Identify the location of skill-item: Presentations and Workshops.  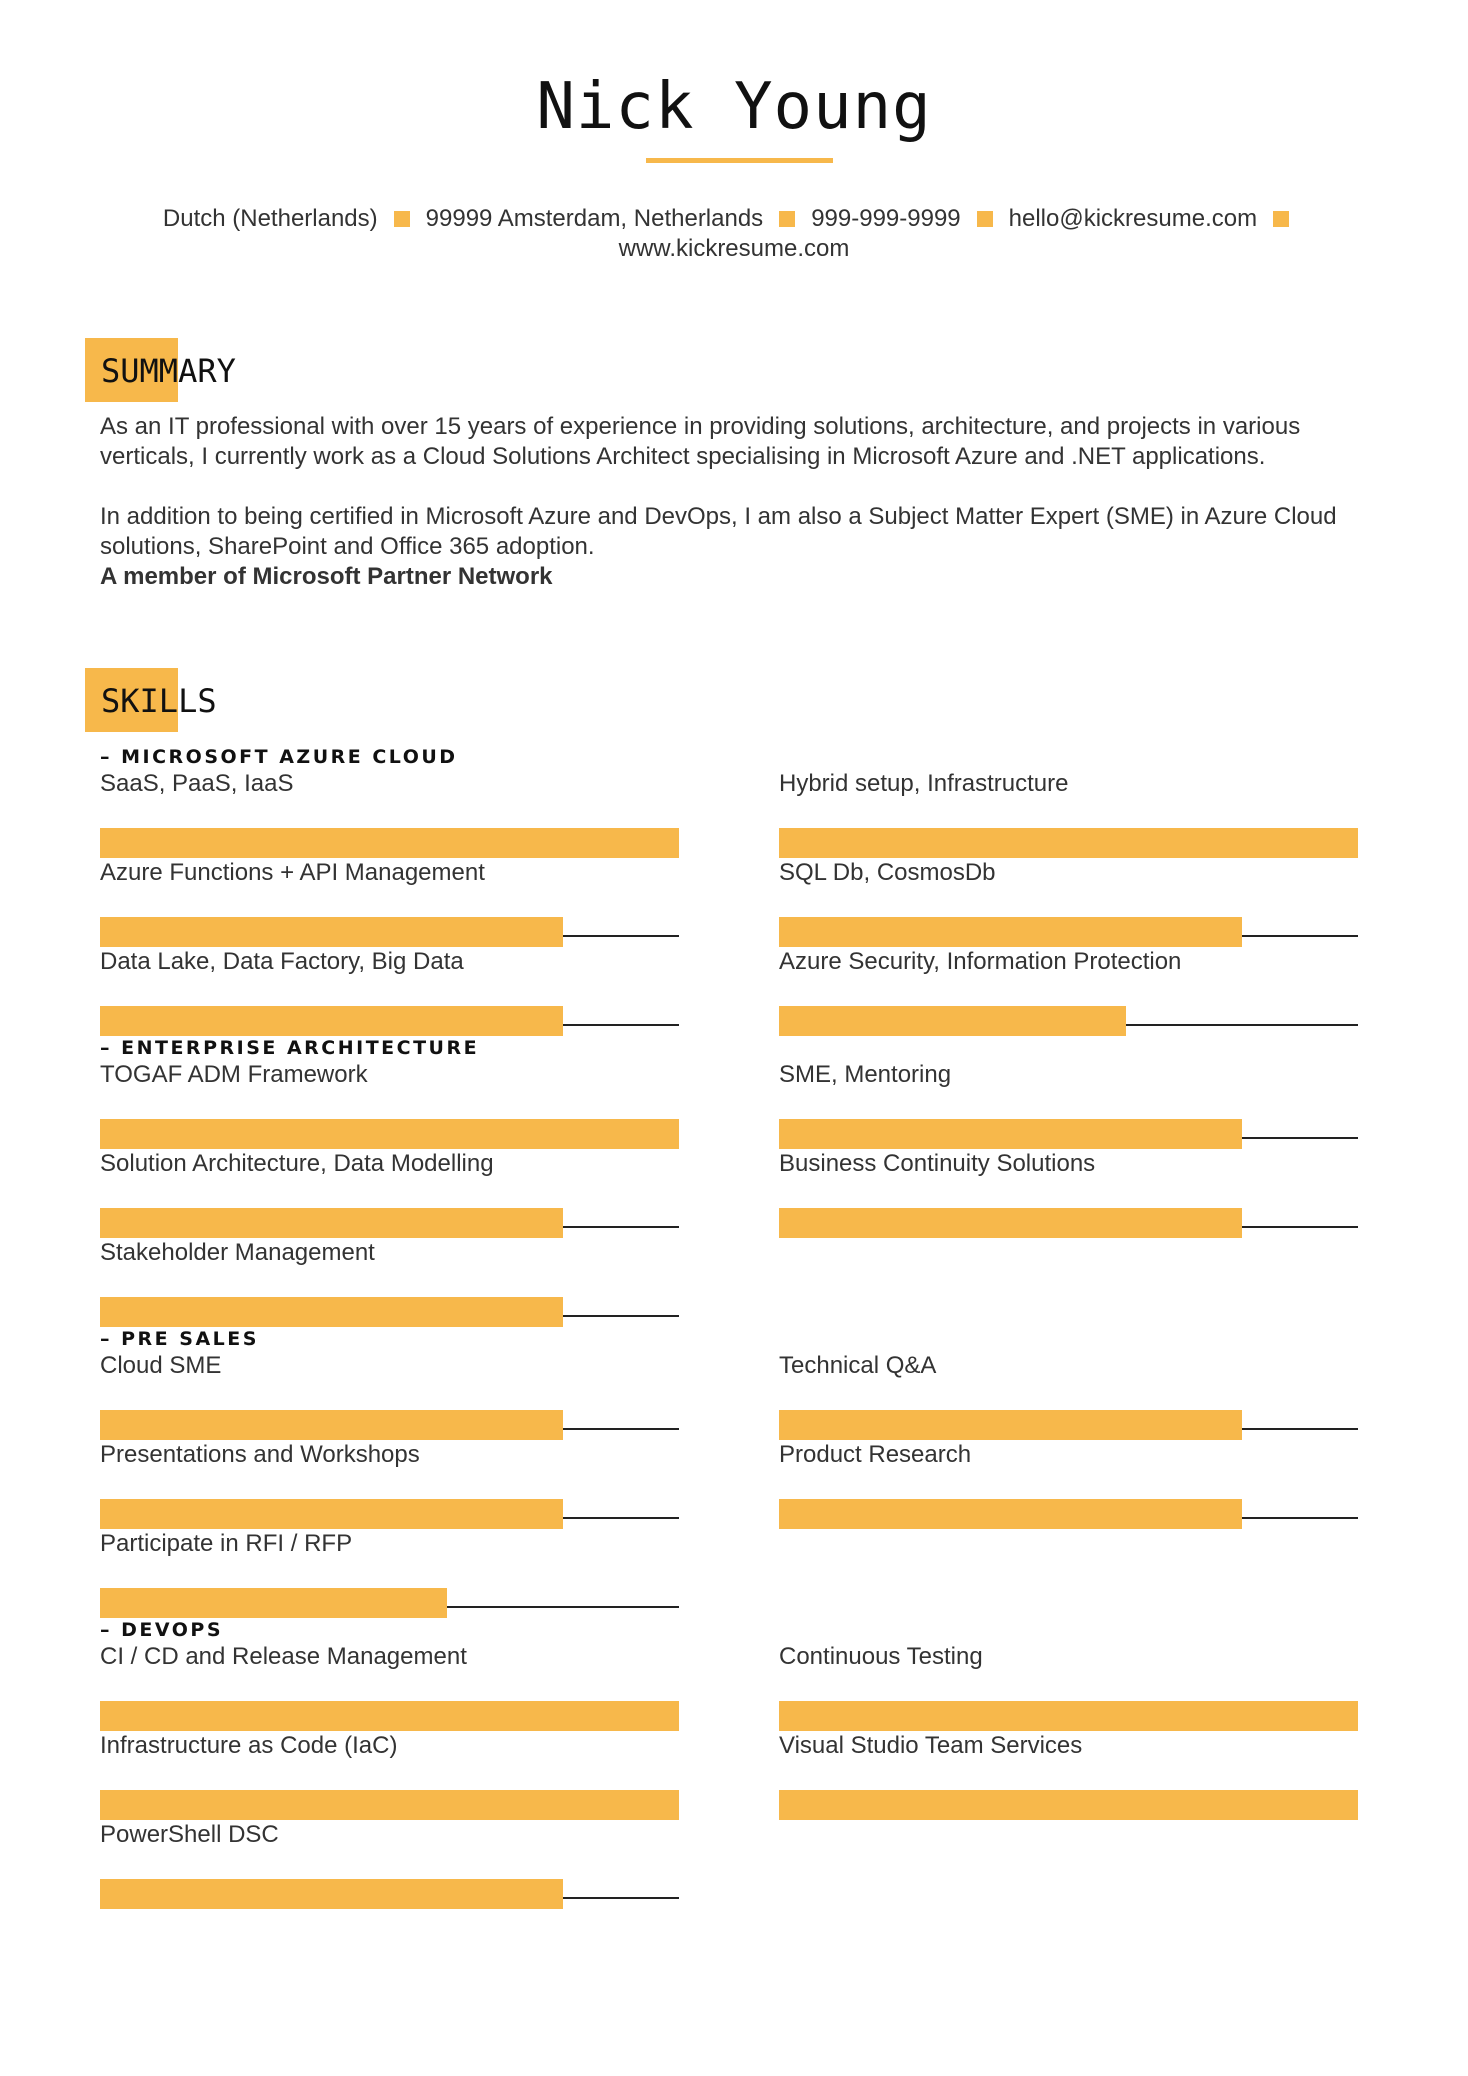
(389, 1484).